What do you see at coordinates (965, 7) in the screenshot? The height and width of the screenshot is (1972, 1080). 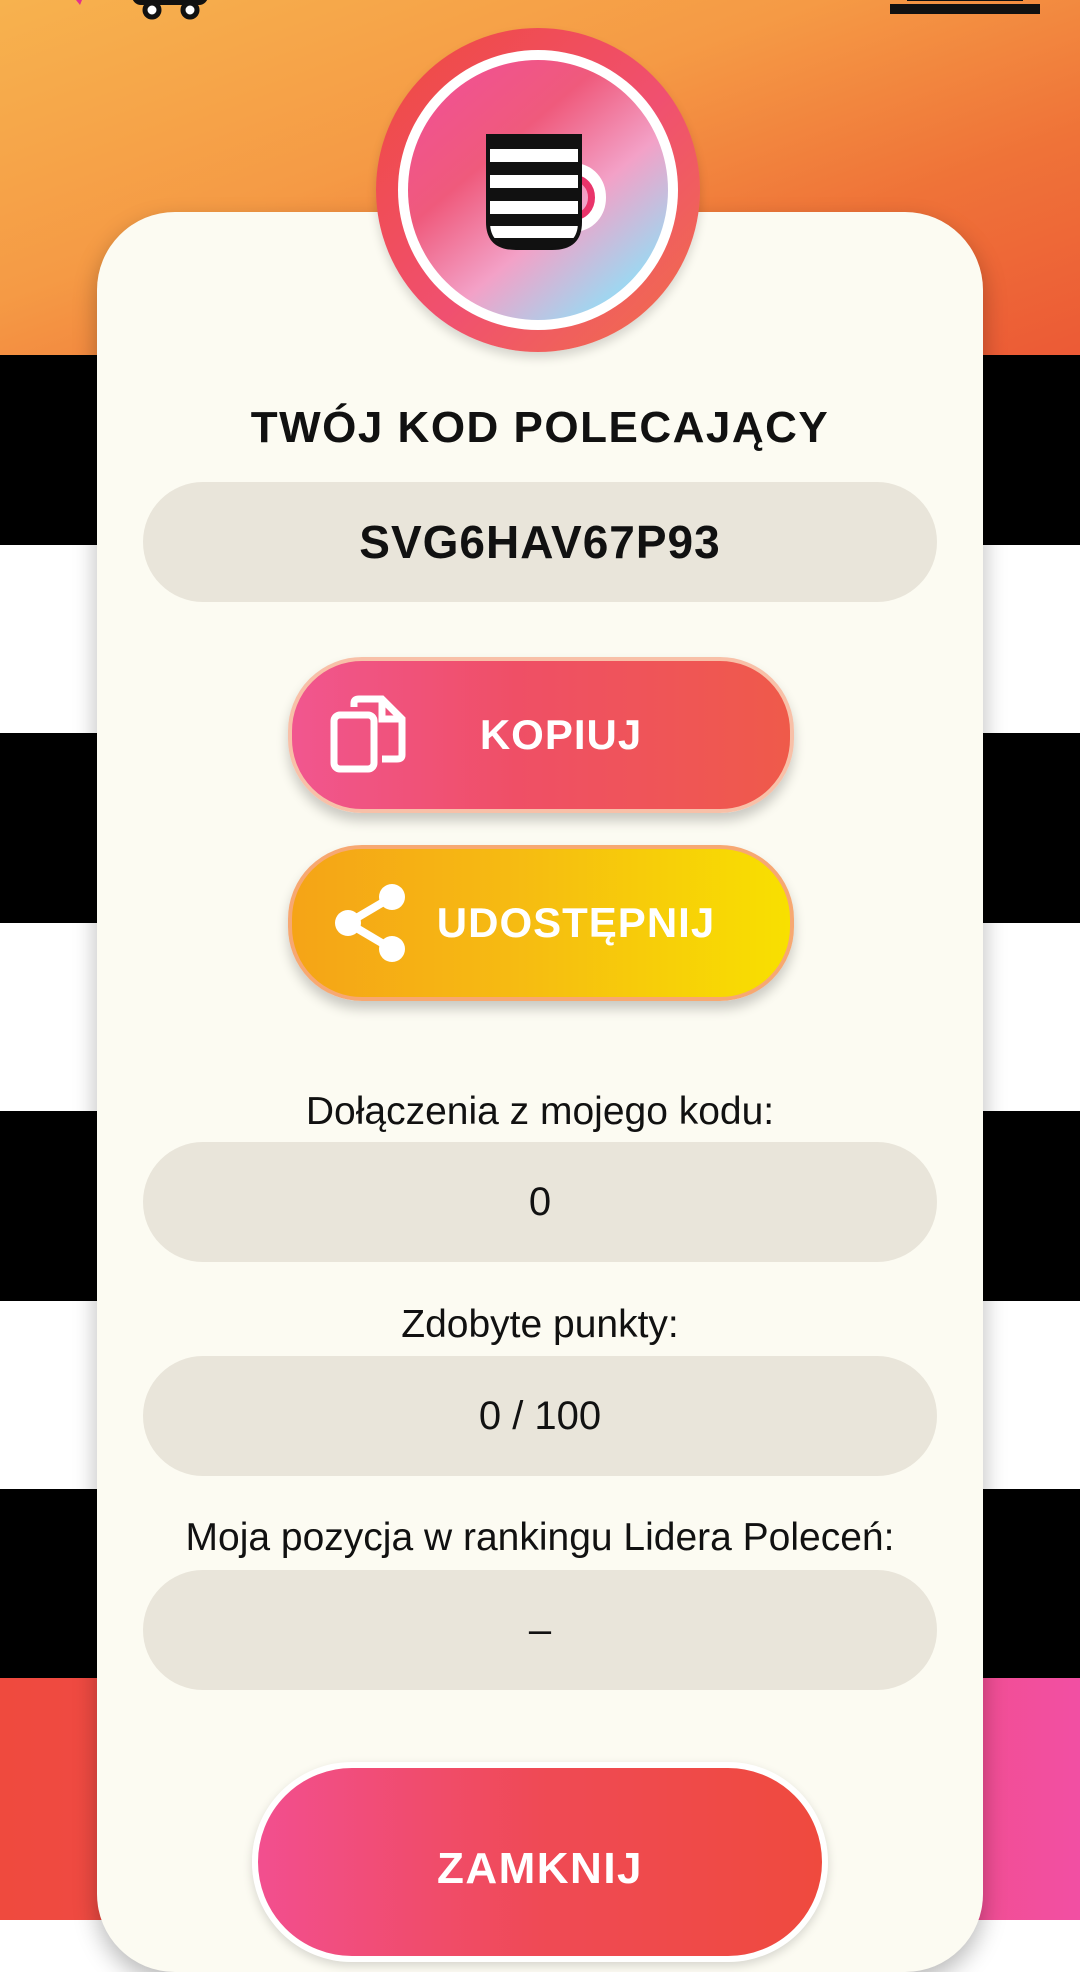 I see `laptop-icon` at bounding box center [965, 7].